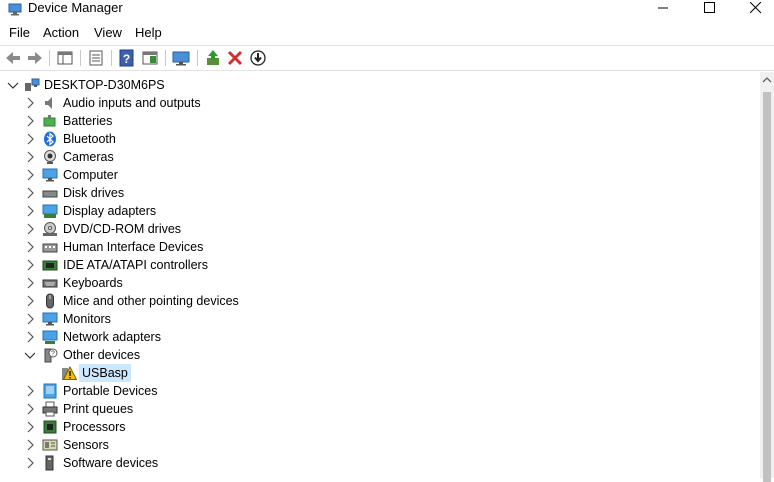 Image resolution: width=774 pixels, height=482 pixels. What do you see at coordinates (69, 372) in the screenshot?
I see `warning-icon` at bounding box center [69, 372].